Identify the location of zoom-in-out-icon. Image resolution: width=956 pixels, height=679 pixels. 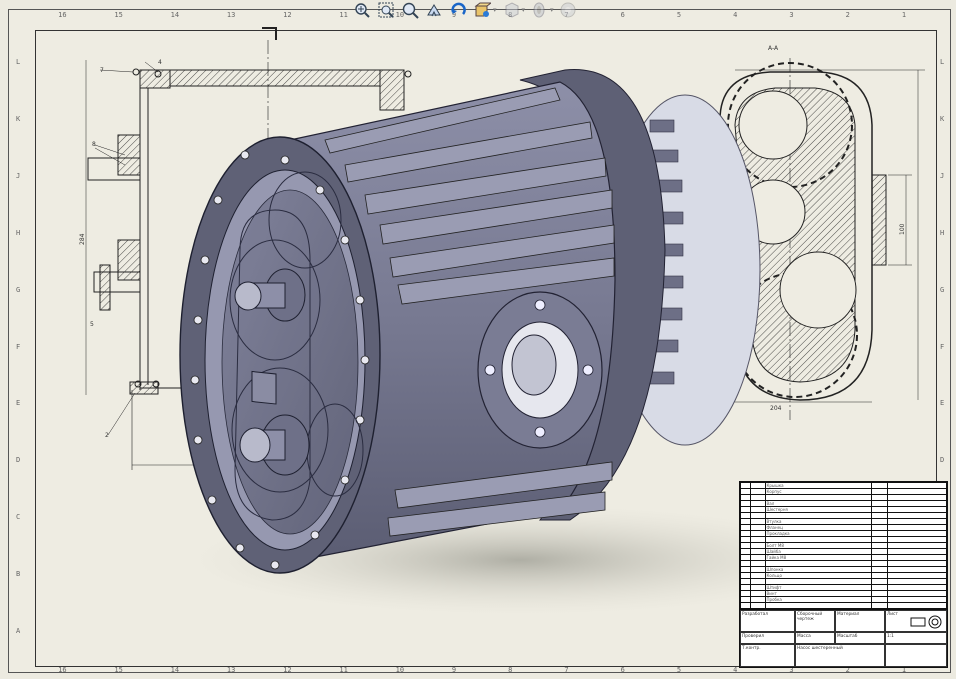
(410, 10).